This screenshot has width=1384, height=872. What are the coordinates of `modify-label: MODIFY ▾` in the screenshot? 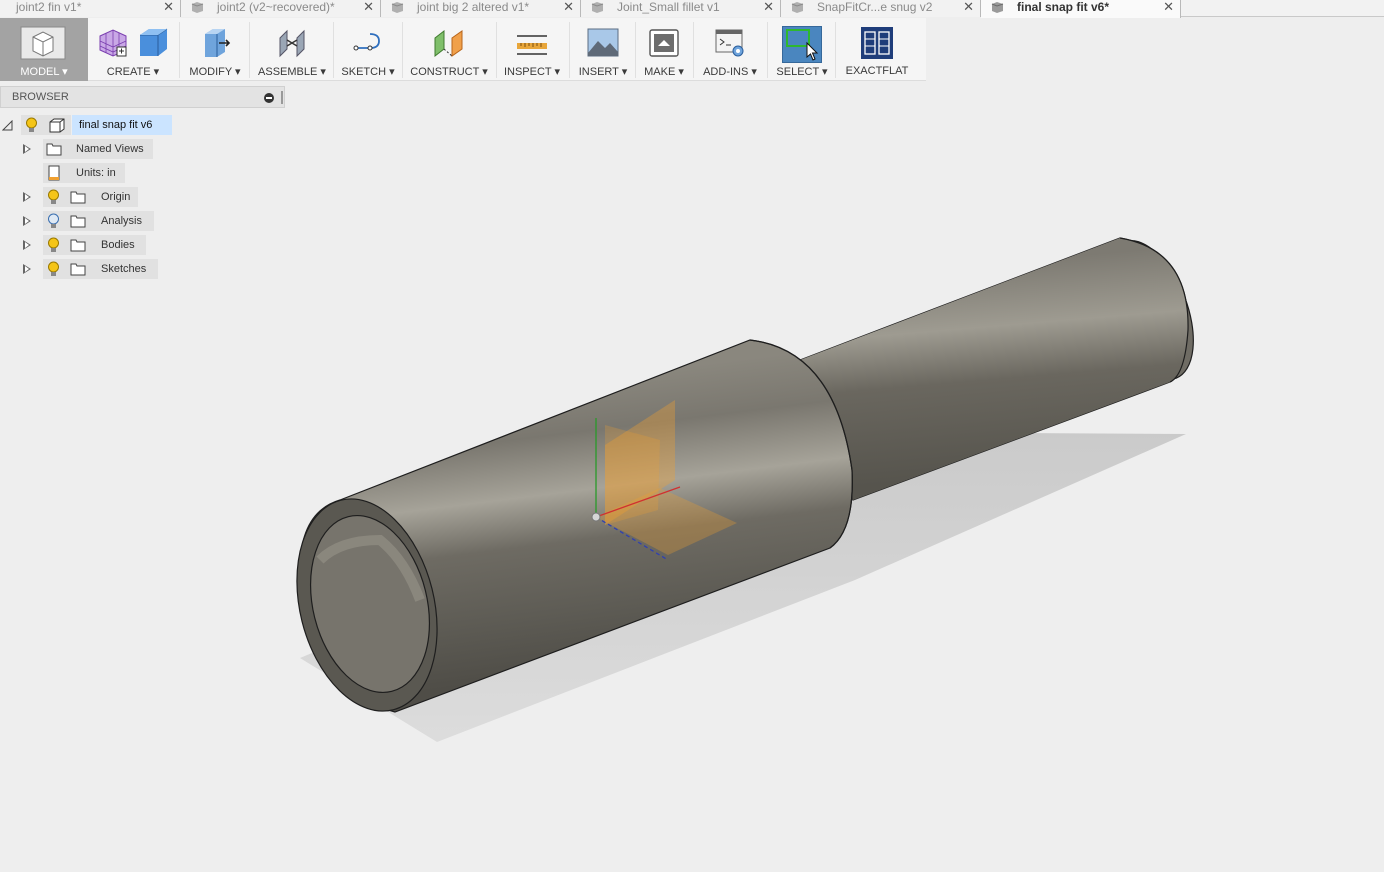 It's located at (215, 72).